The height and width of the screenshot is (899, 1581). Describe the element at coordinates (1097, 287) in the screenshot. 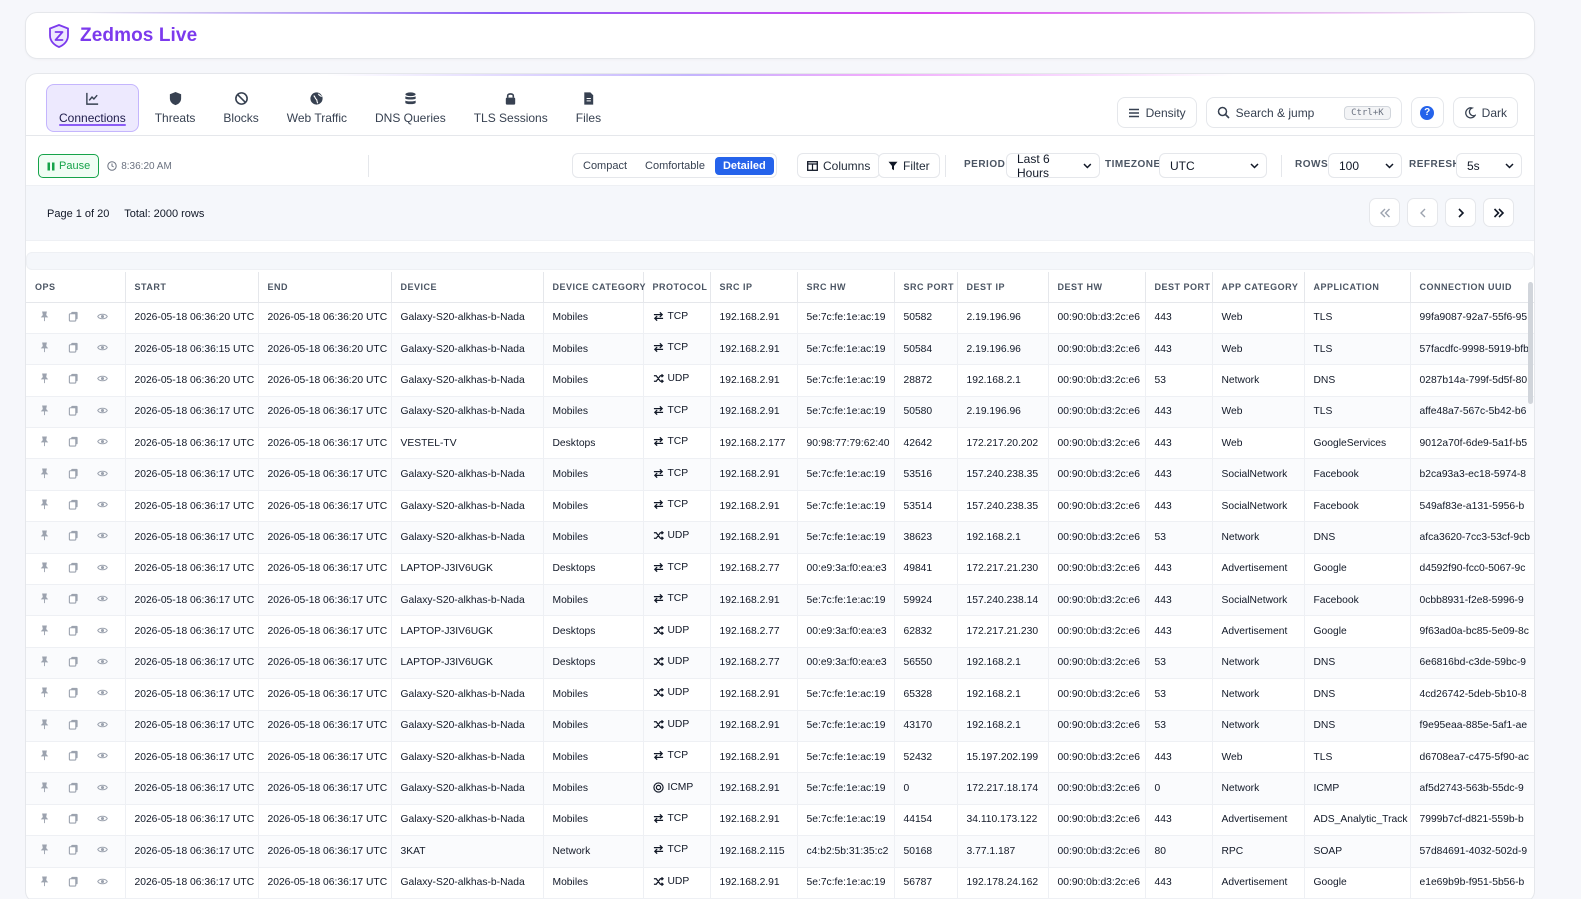

I see `column-header-dest-hw: DEST HW` at that location.